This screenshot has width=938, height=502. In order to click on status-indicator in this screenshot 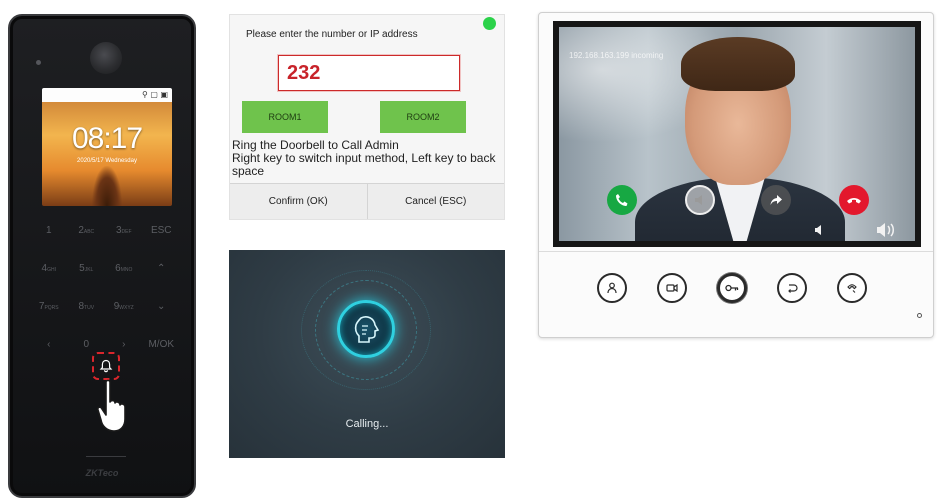, I will do `click(489, 23)`.